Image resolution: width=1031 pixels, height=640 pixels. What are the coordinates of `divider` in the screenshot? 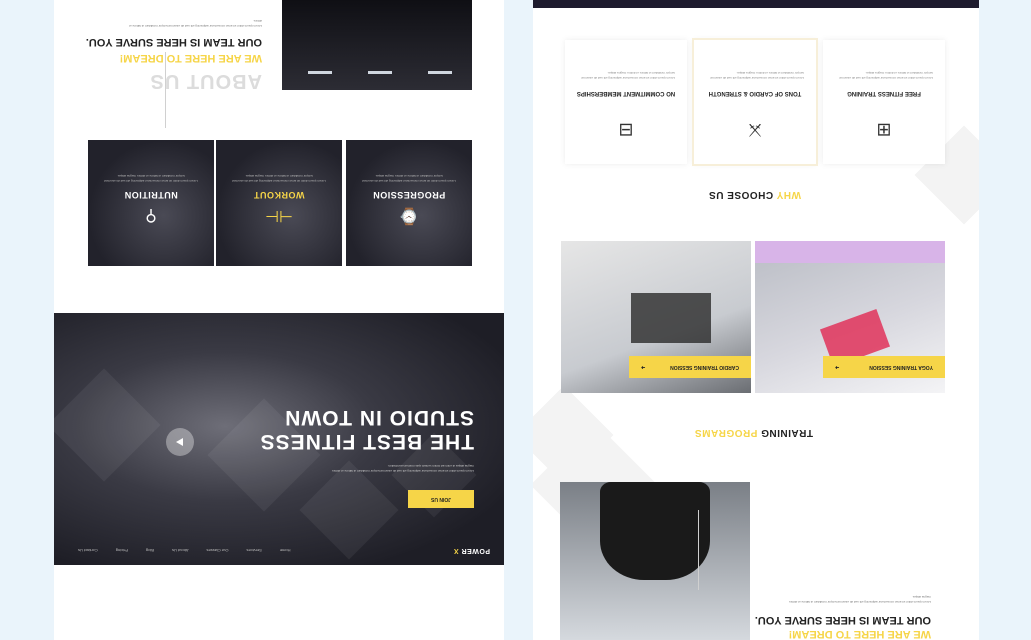 It's located at (698, 550).